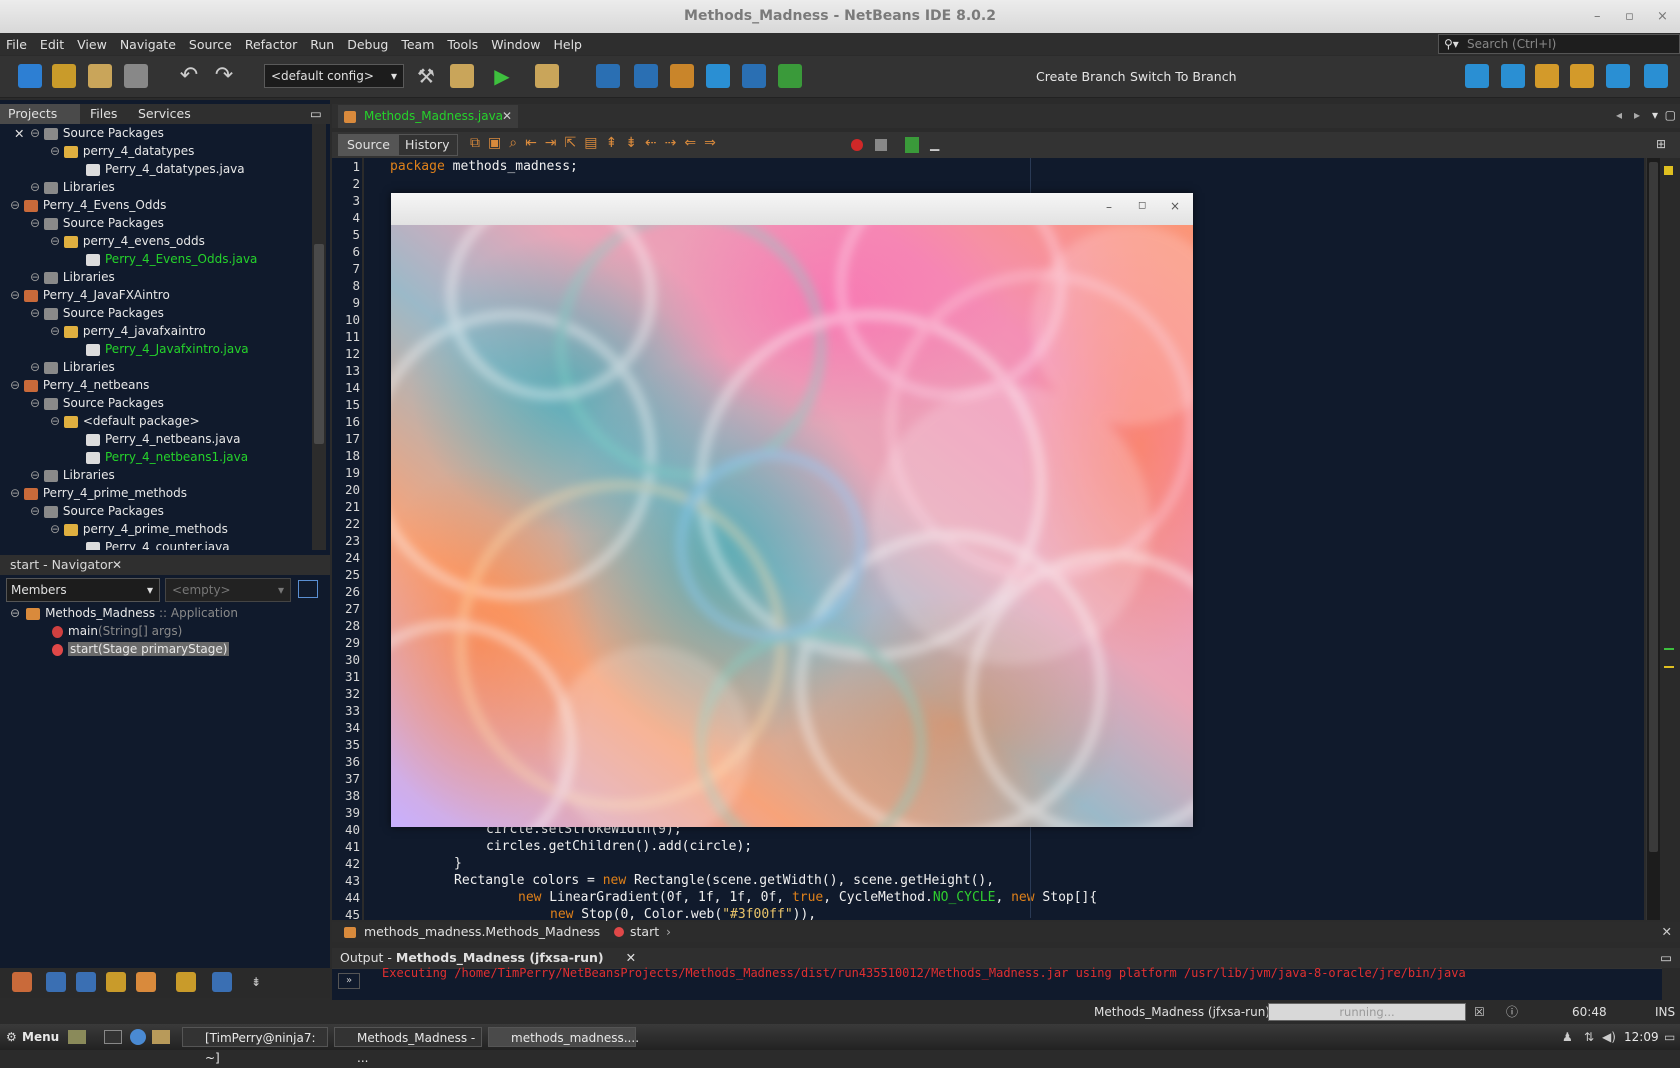 Image resolution: width=1680 pixels, height=1068 pixels. I want to click on record-macro-icon, so click(857, 145).